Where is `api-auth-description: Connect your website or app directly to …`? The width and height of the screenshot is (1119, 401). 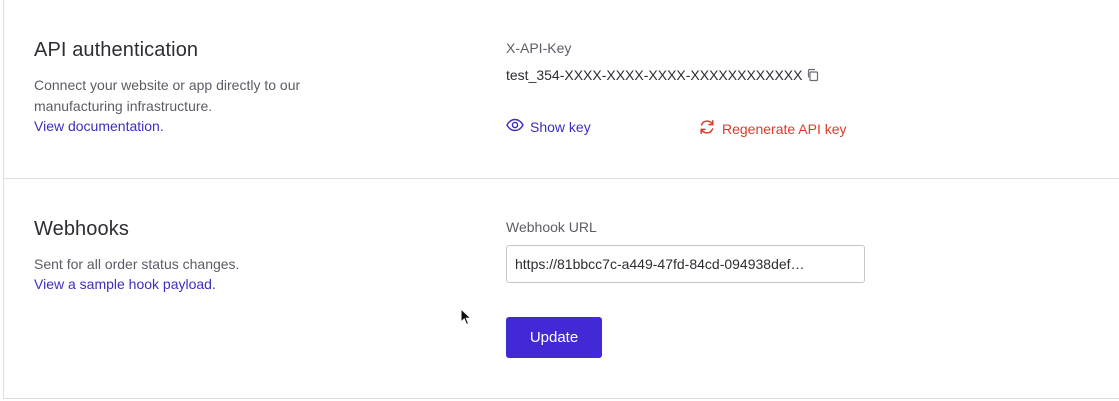 api-auth-description: Connect your website or app directly to … is located at coordinates (167, 95).